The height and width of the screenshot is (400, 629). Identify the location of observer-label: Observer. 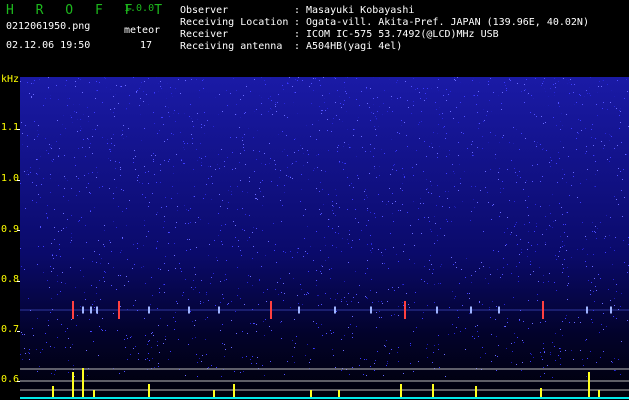
(204, 10).